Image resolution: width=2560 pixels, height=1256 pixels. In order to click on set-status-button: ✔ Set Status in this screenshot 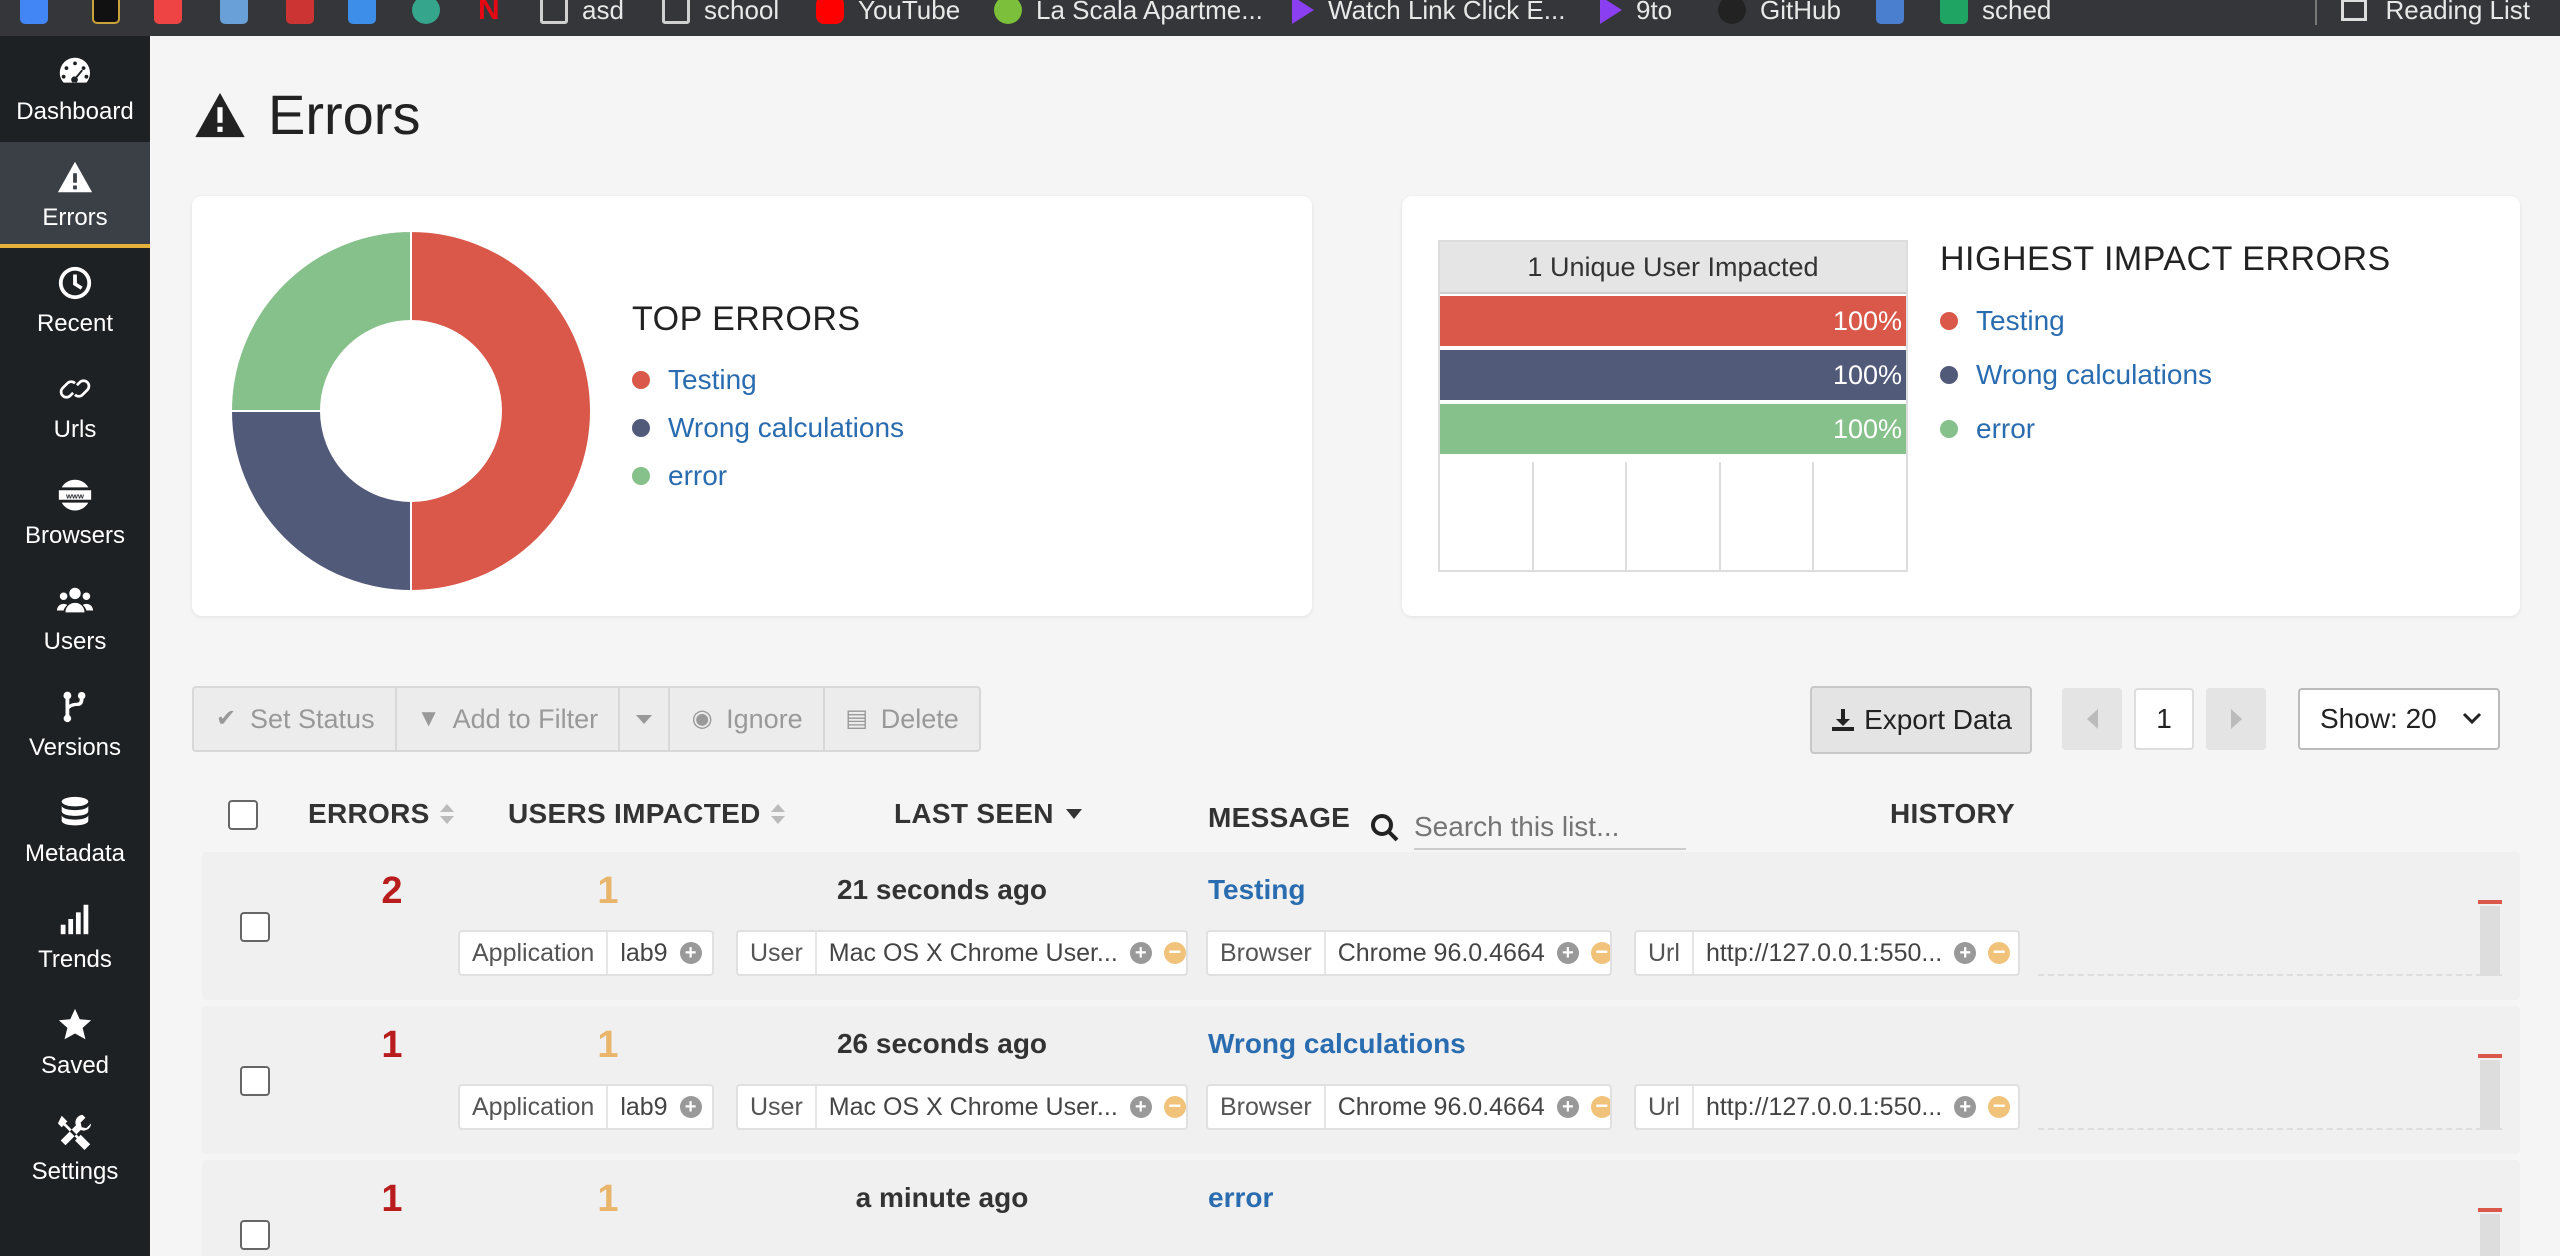, I will do `click(295, 719)`.